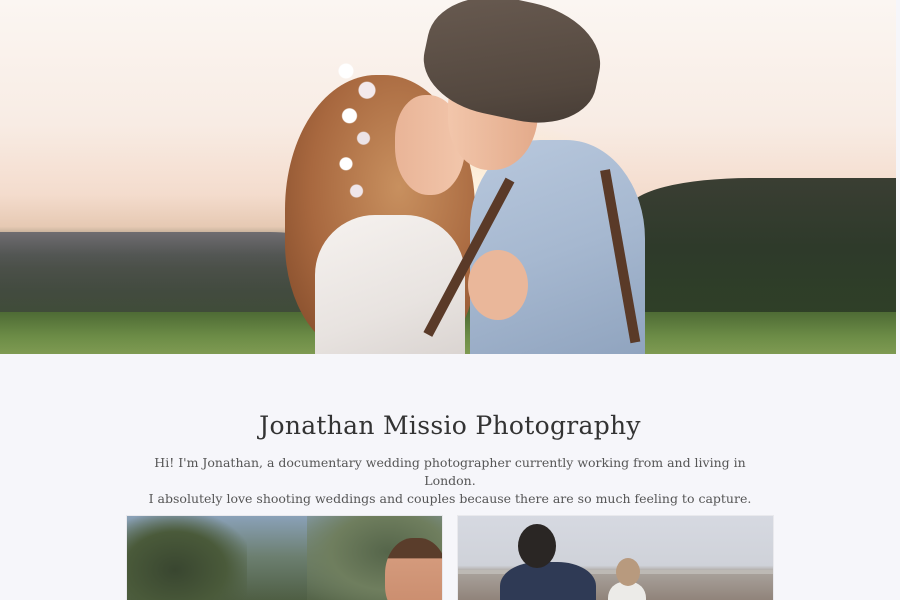  What do you see at coordinates (628, 572) in the screenshot?
I see `woman-head` at bounding box center [628, 572].